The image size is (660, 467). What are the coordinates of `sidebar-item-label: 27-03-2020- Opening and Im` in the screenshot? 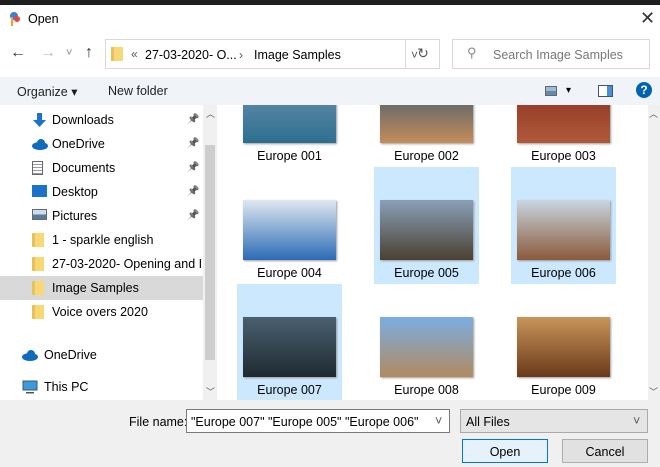 It's located at (127, 264).